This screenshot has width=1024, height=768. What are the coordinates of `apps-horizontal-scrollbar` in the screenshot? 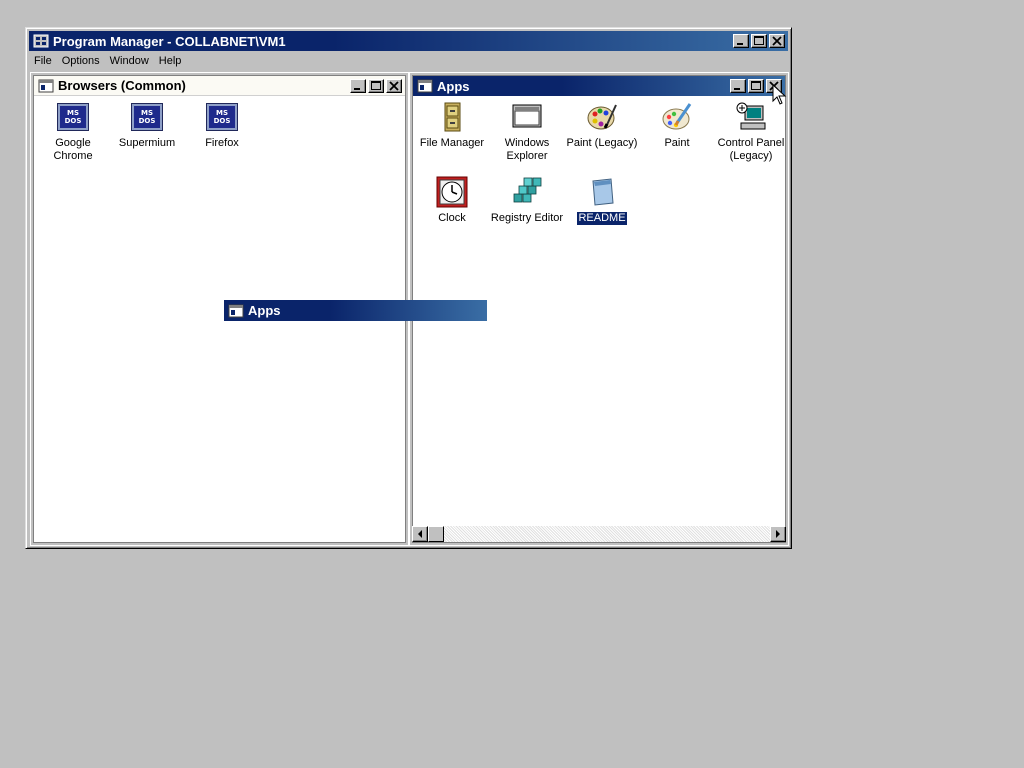 It's located at (599, 534).